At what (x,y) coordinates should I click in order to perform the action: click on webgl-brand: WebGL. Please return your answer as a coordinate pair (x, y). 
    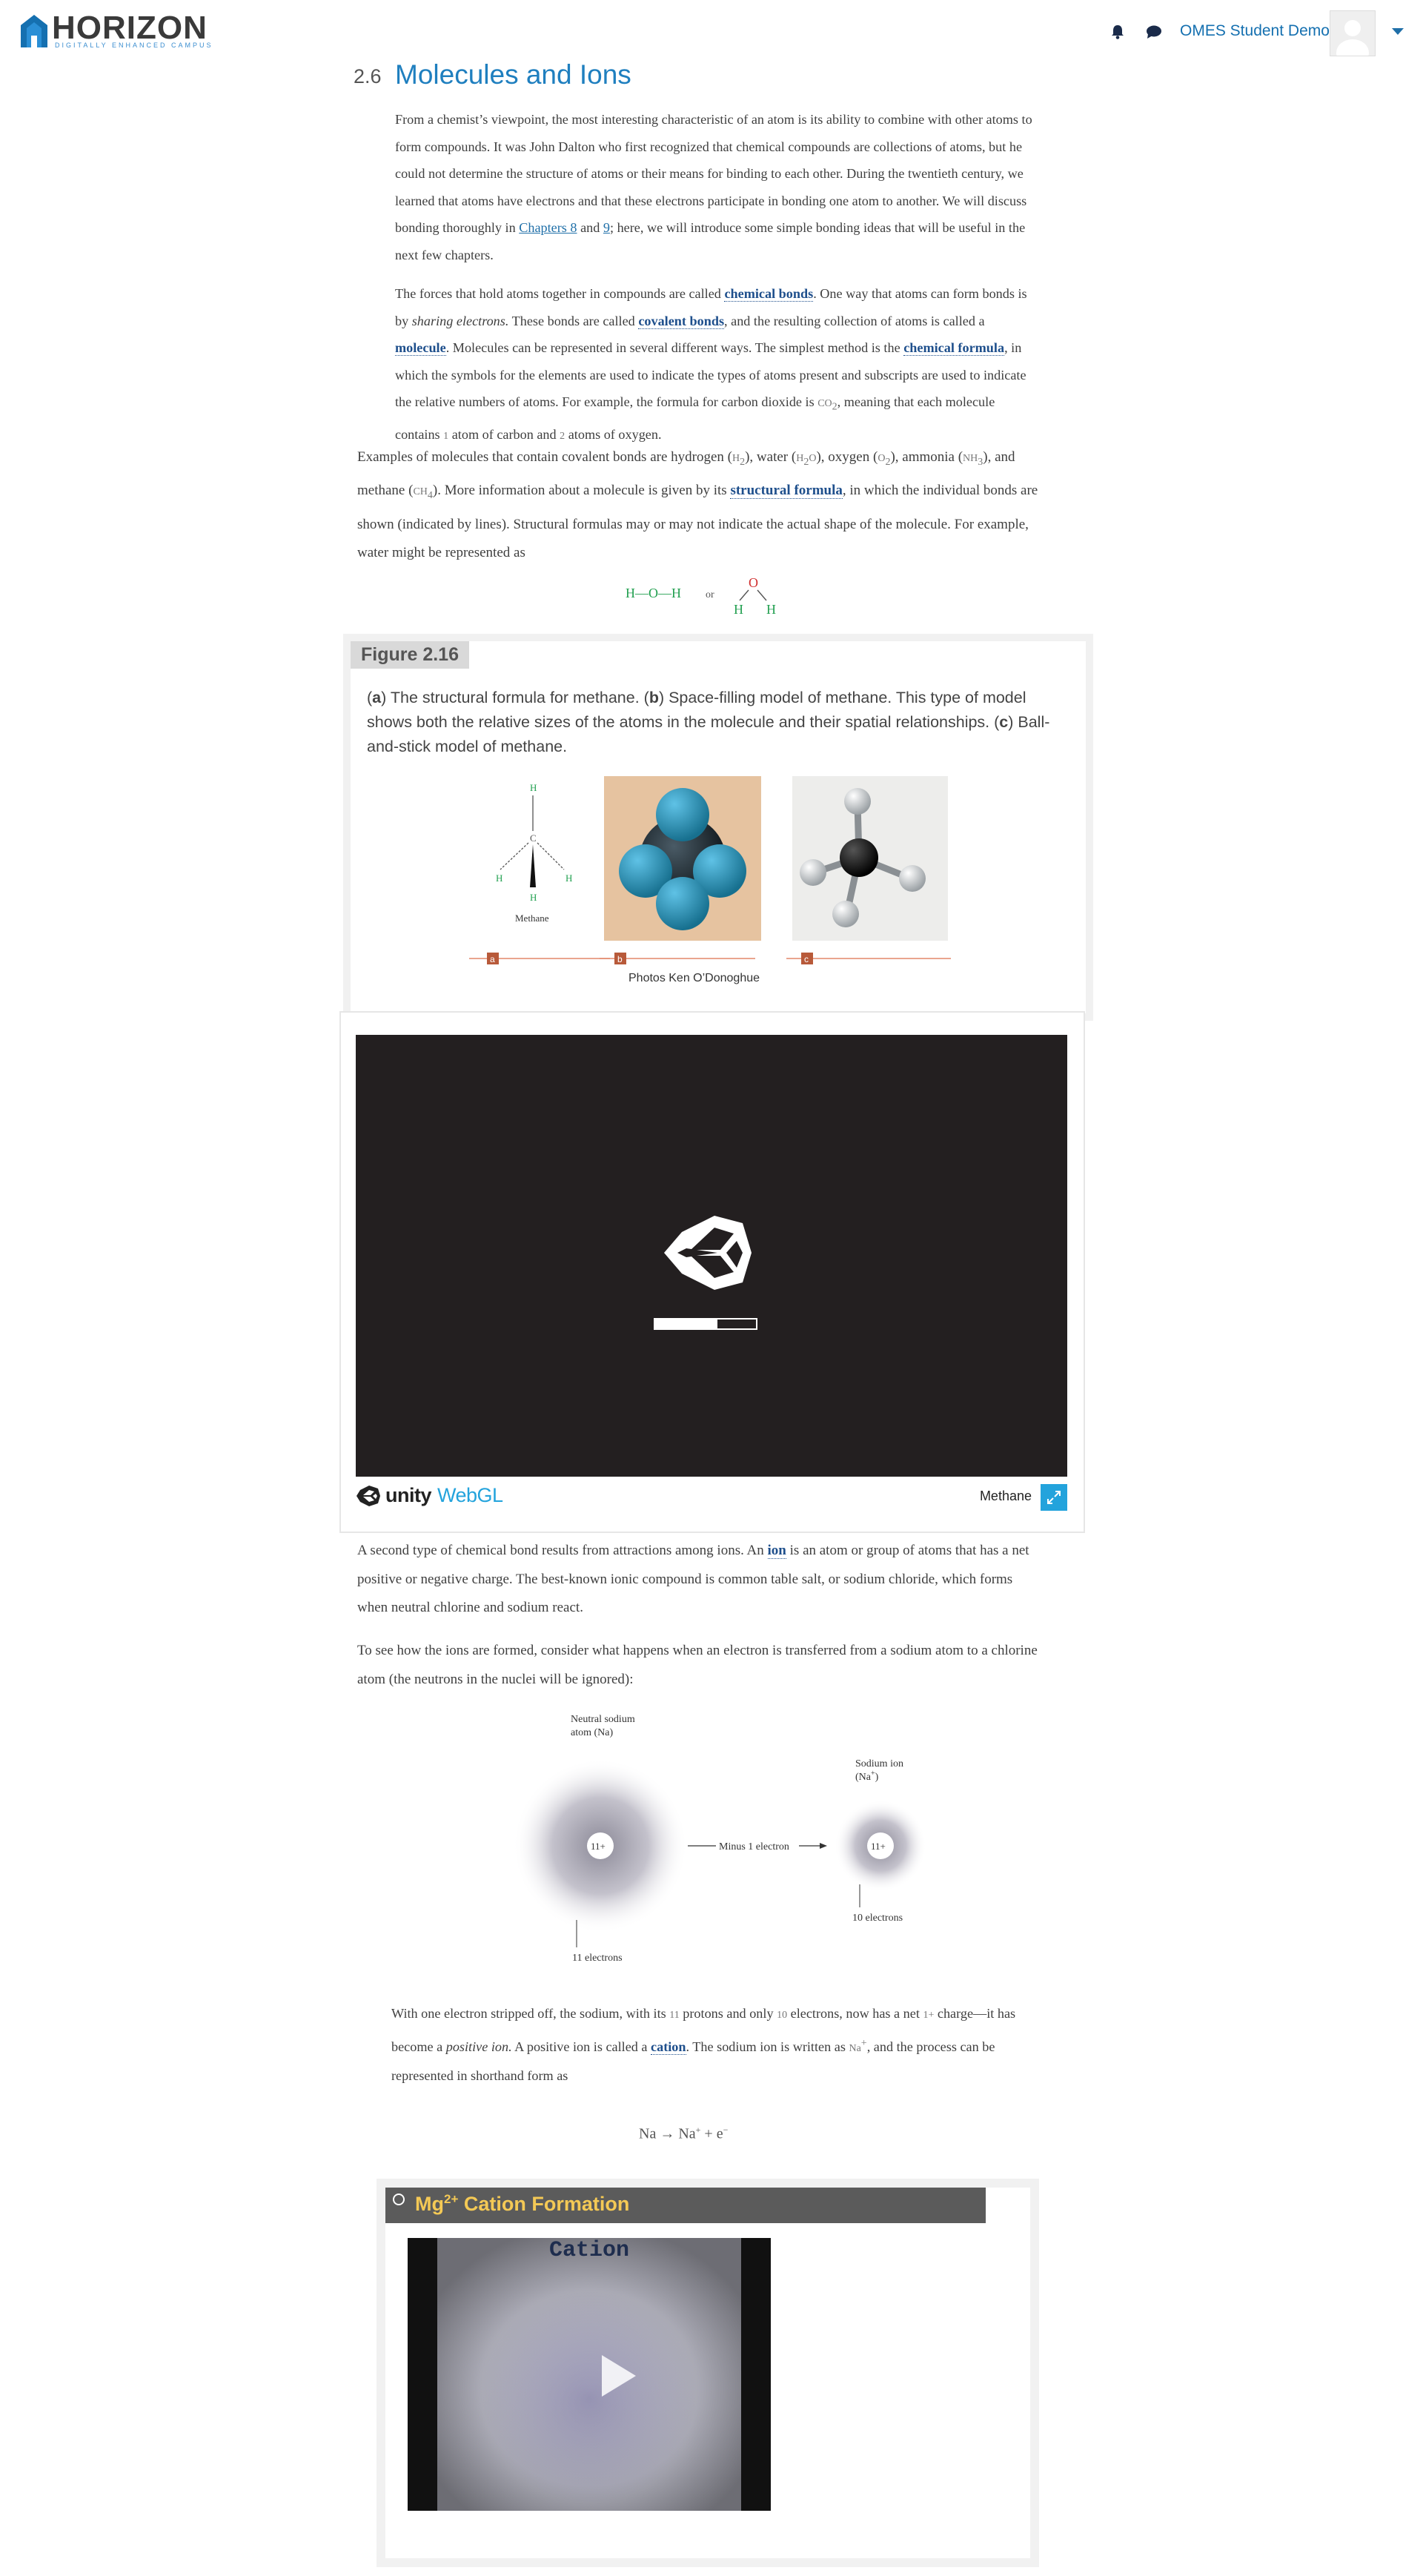
    Looking at the image, I should click on (470, 1495).